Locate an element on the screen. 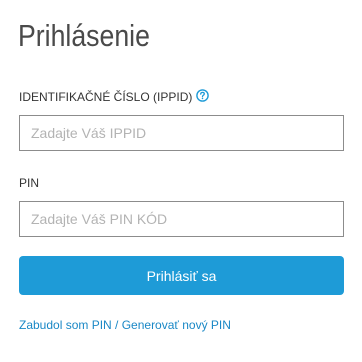 The image size is (362, 362). pin-label: PIN is located at coordinates (29, 183).